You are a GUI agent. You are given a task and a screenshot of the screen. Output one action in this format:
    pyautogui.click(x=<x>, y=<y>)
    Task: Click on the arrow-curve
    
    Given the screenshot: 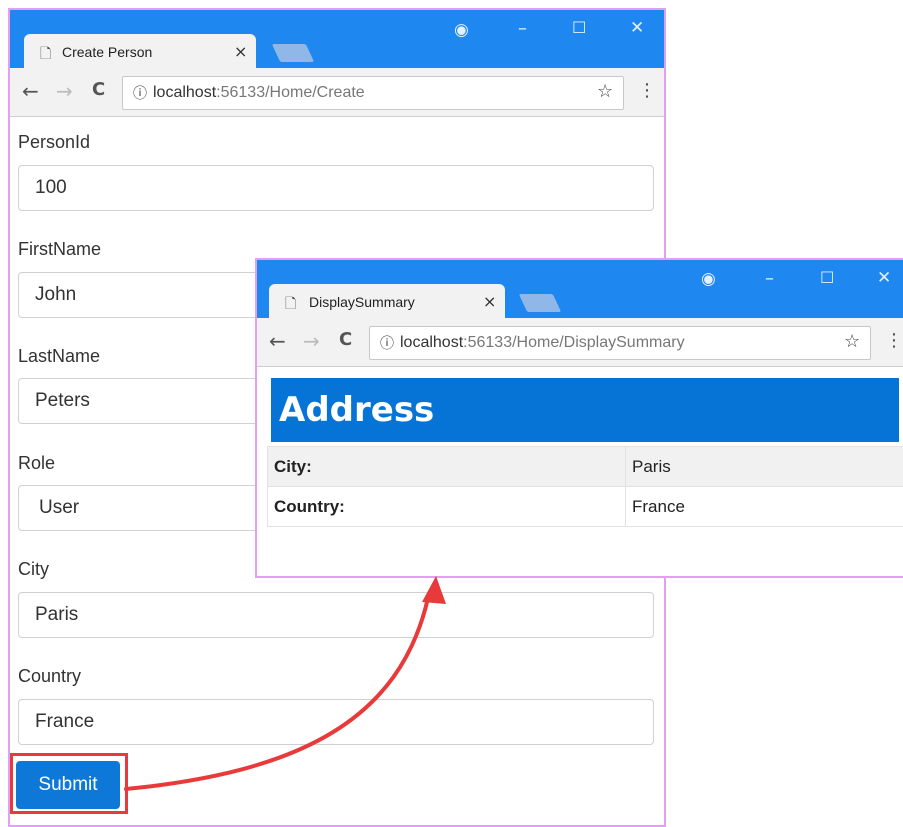 What is the action you would take?
    pyautogui.click(x=277, y=693)
    